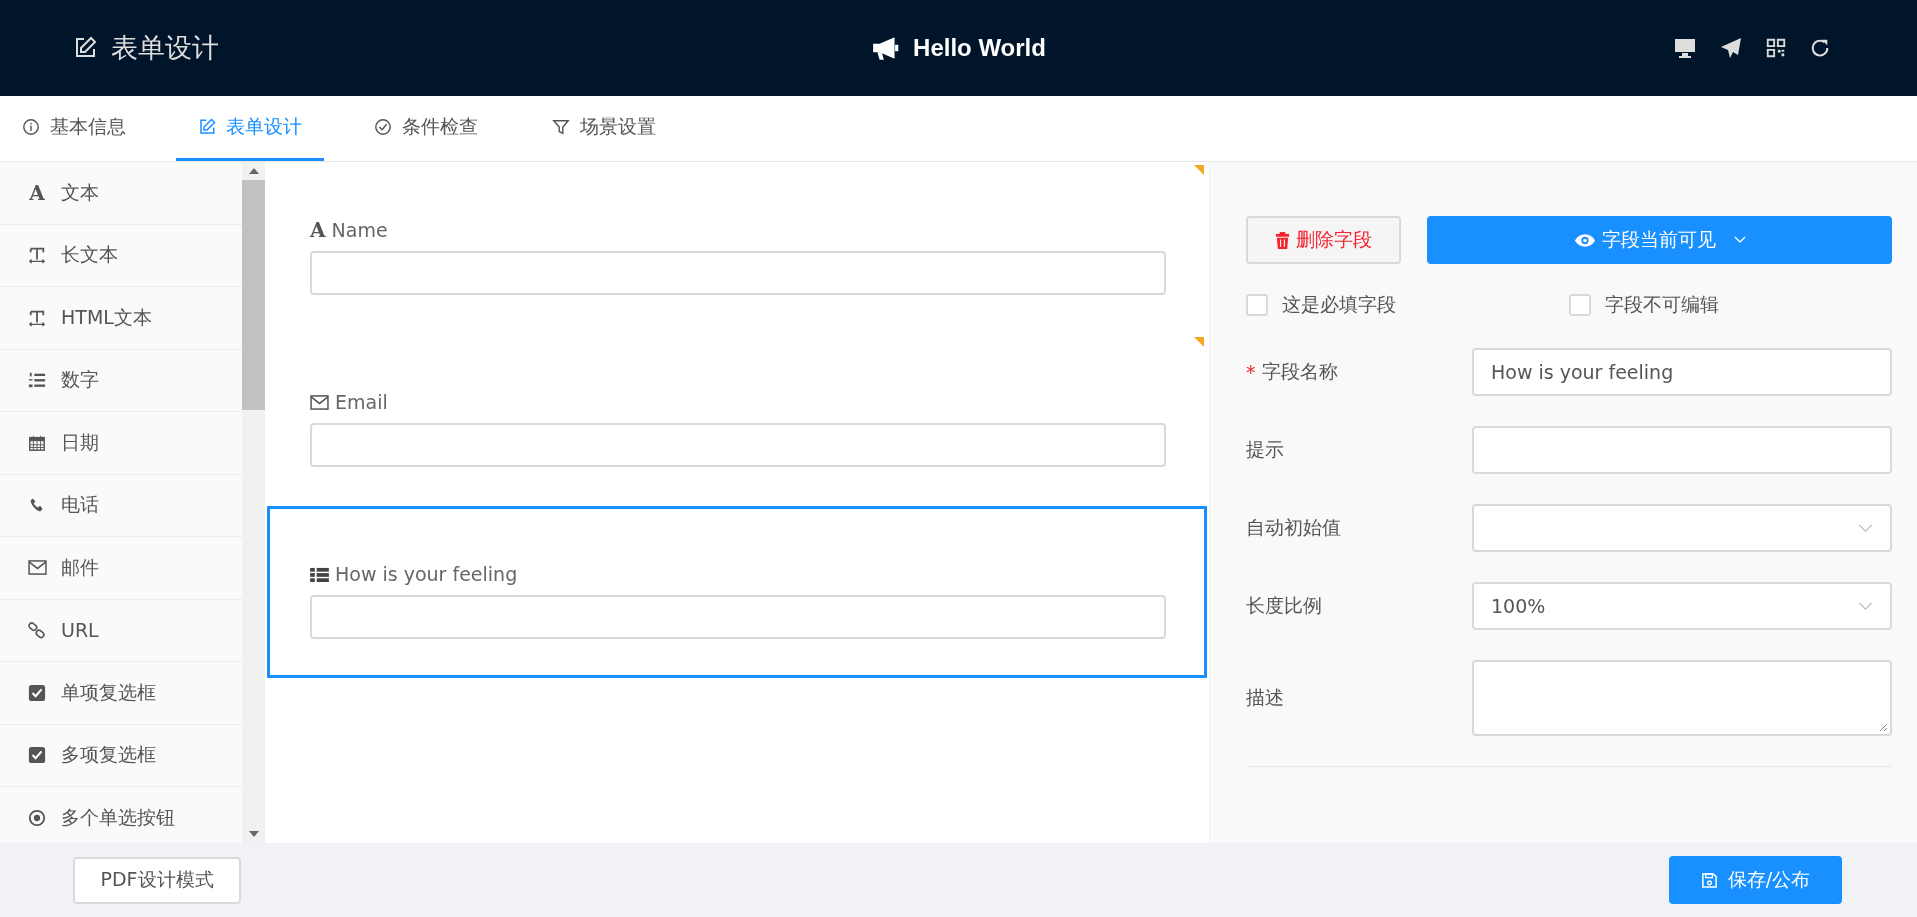 This screenshot has width=1917, height=917. Describe the element at coordinates (319, 574) in the screenshot. I see `list-icon` at that location.